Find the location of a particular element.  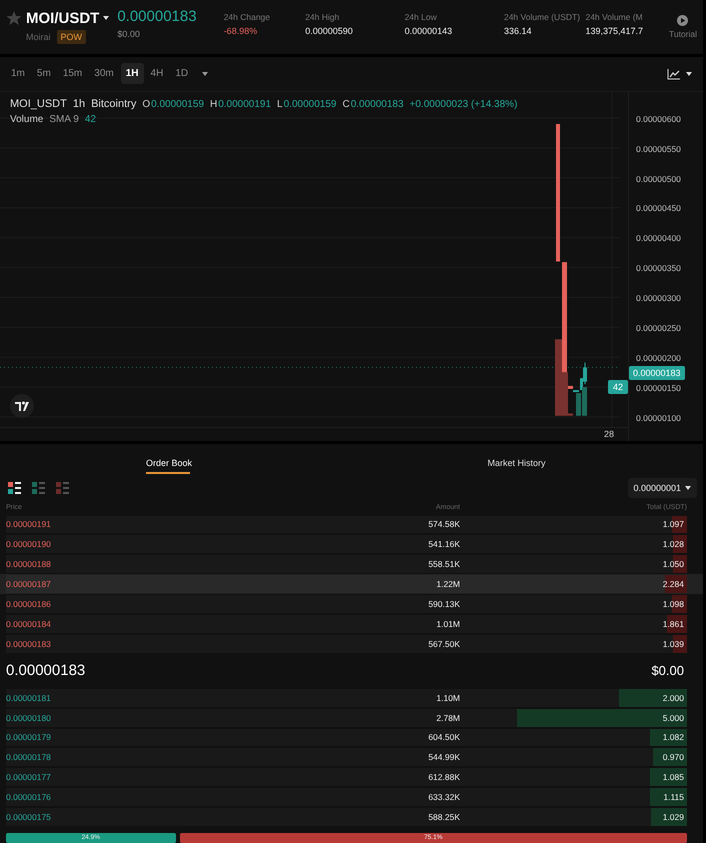

axis-label: 0.00000200 is located at coordinates (658, 358).